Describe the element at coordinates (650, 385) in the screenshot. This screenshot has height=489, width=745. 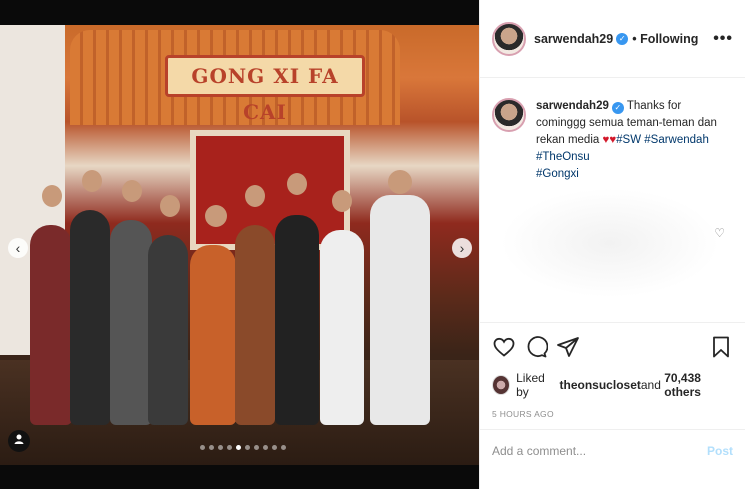
I see `liked-mid: and` at that location.